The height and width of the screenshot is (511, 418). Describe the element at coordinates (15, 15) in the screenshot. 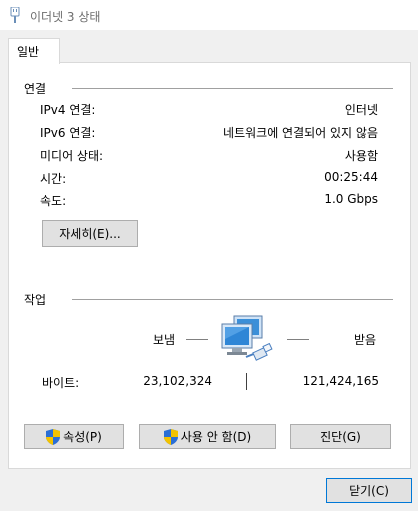

I see `ethernet-icon` at that location.